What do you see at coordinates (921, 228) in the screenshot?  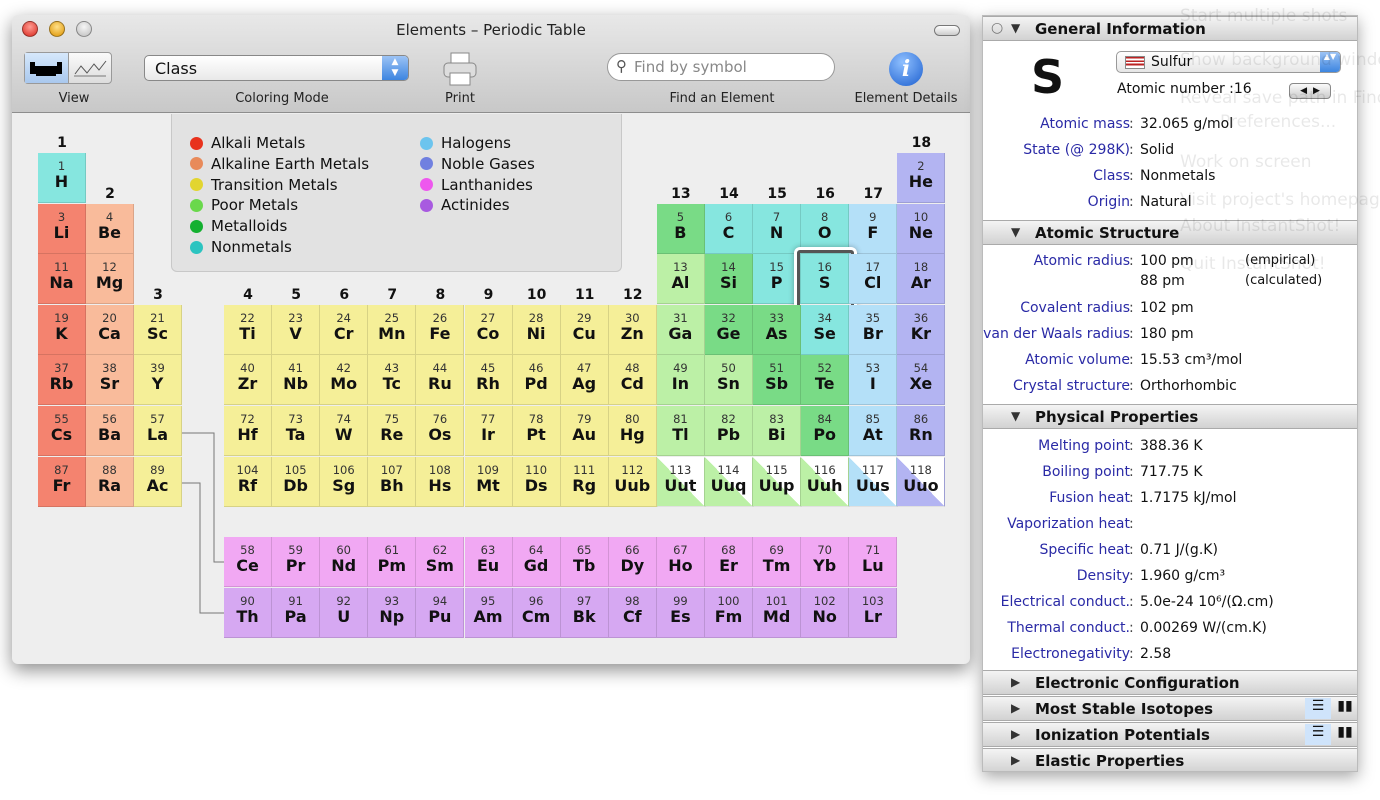 I see `element-cell-Ne: 10 Ne` at bounding box center [921, 228].